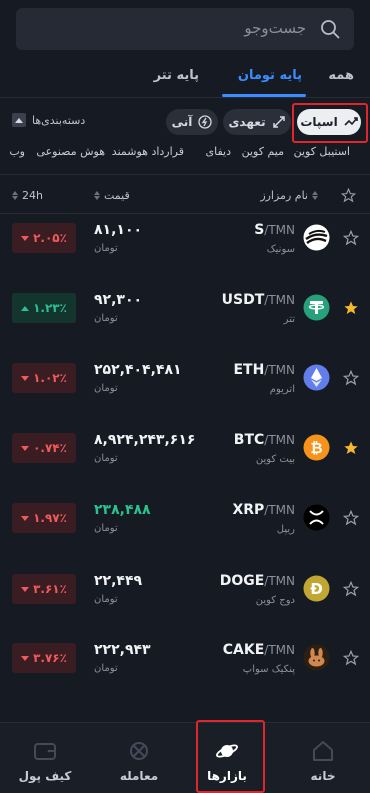  Describe the element at coordinates (185, 459) in the screenshot. I see `market-row: ۰.۷۴٪ ۸,۹۲۴,۲۴۳,۶۱۶ تومان BTC/TMN بیت کوین ₿` at that location.